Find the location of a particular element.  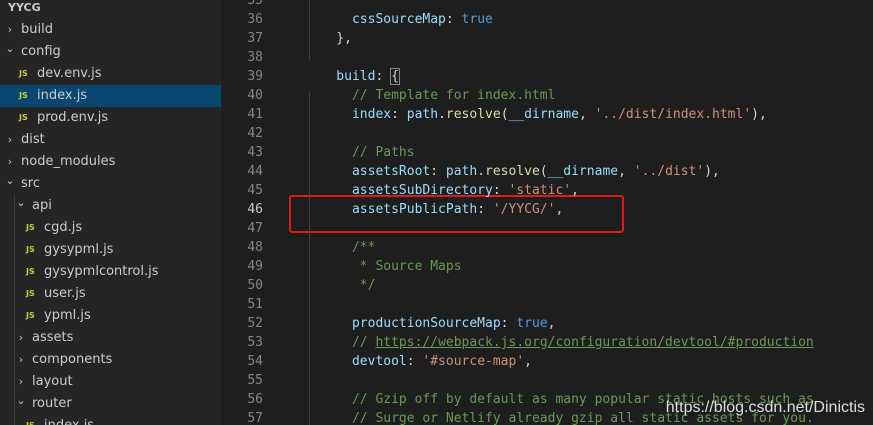

code-line: }, is located at coordinates (328, 38).